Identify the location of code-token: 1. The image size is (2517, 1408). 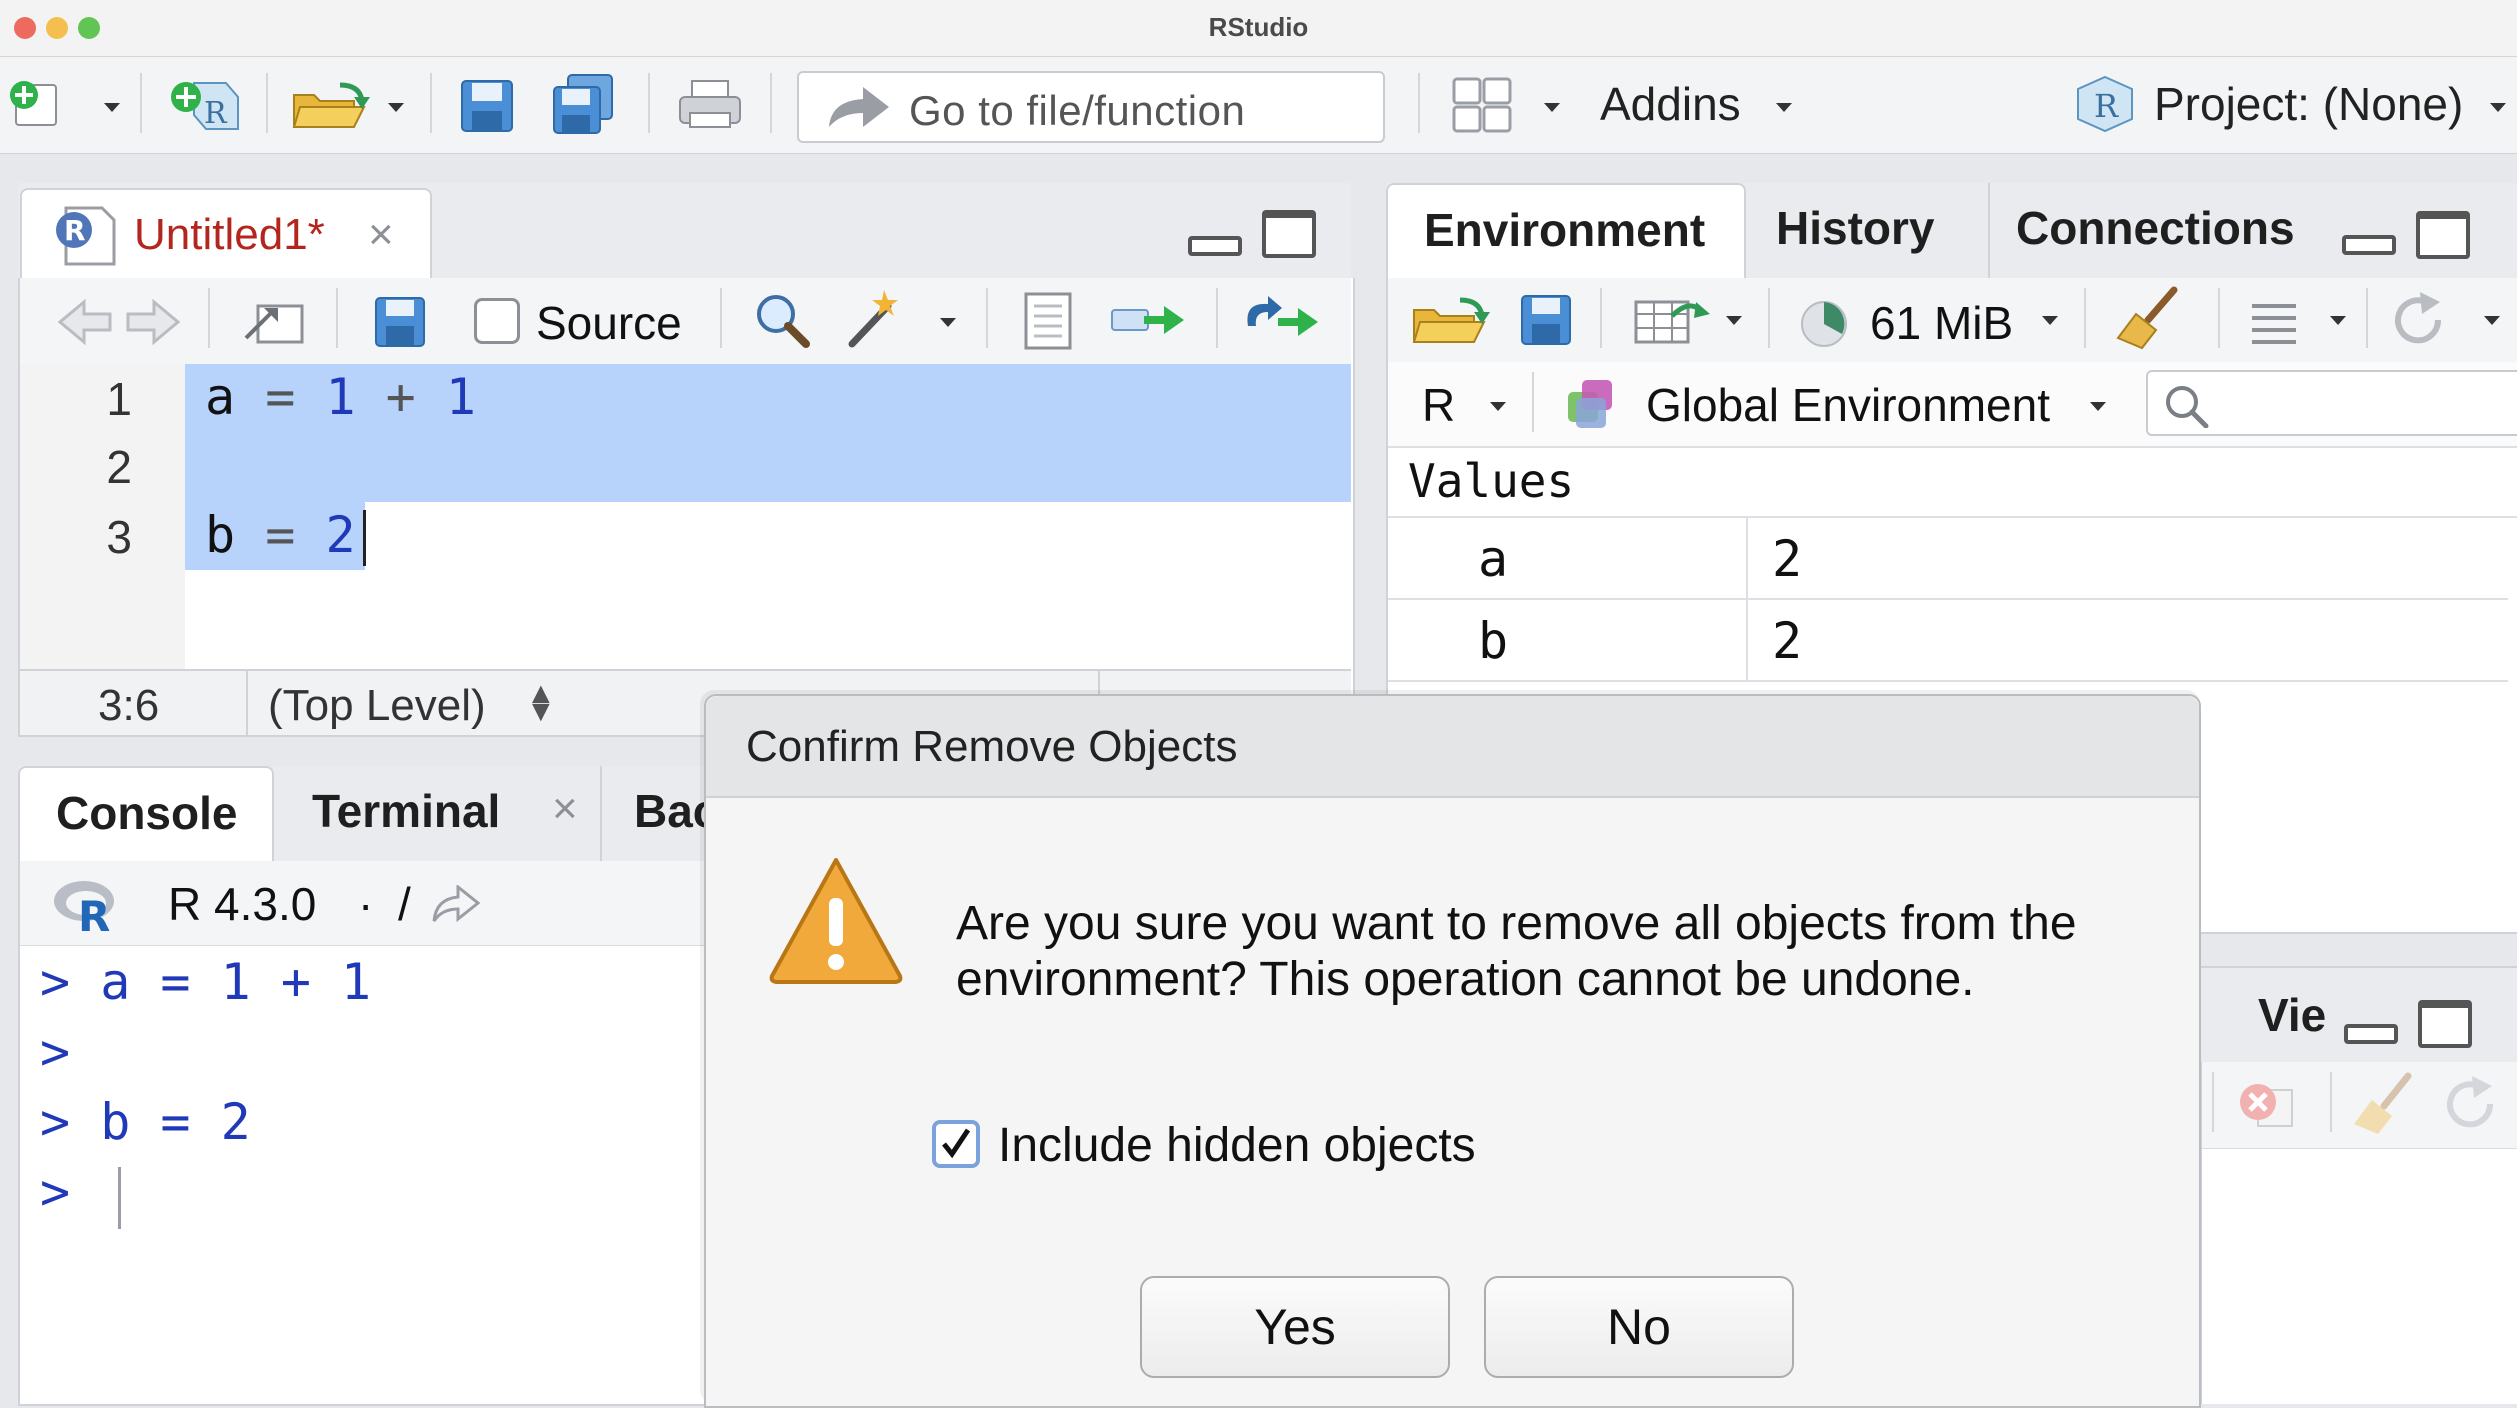
(340, 397).